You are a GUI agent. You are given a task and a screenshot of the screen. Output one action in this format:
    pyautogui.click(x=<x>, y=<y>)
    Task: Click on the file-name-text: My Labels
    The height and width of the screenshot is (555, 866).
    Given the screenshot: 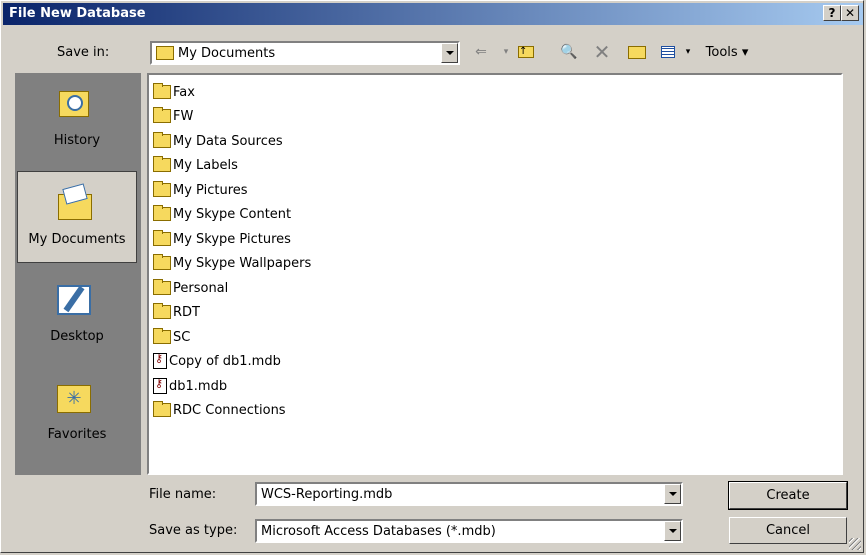 What is the action you would take?
    pyautogui.click(x=205, y=165)
    